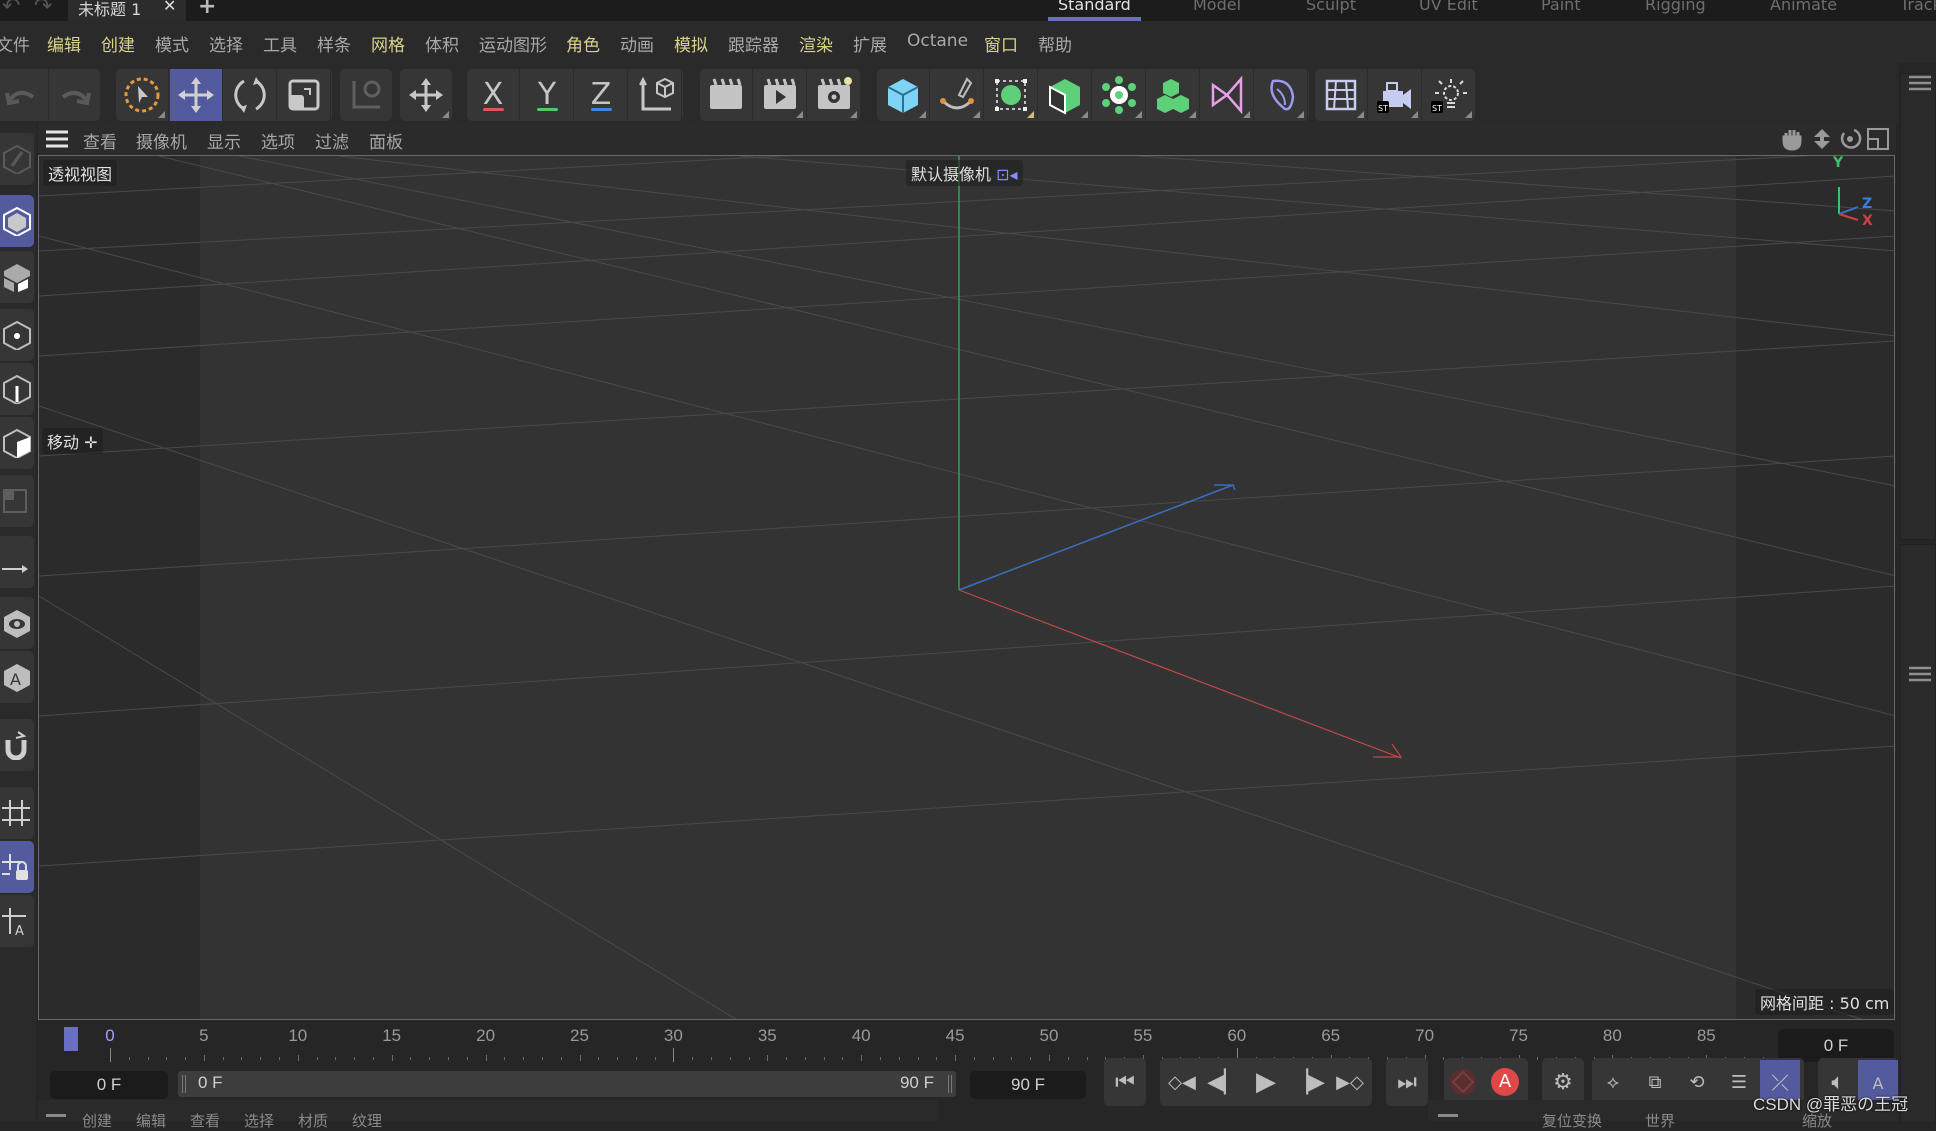 The width and height of the screenshot is (1936, 1131). I want to click on goto-start-button: ⏮, so click(1125, 1082).